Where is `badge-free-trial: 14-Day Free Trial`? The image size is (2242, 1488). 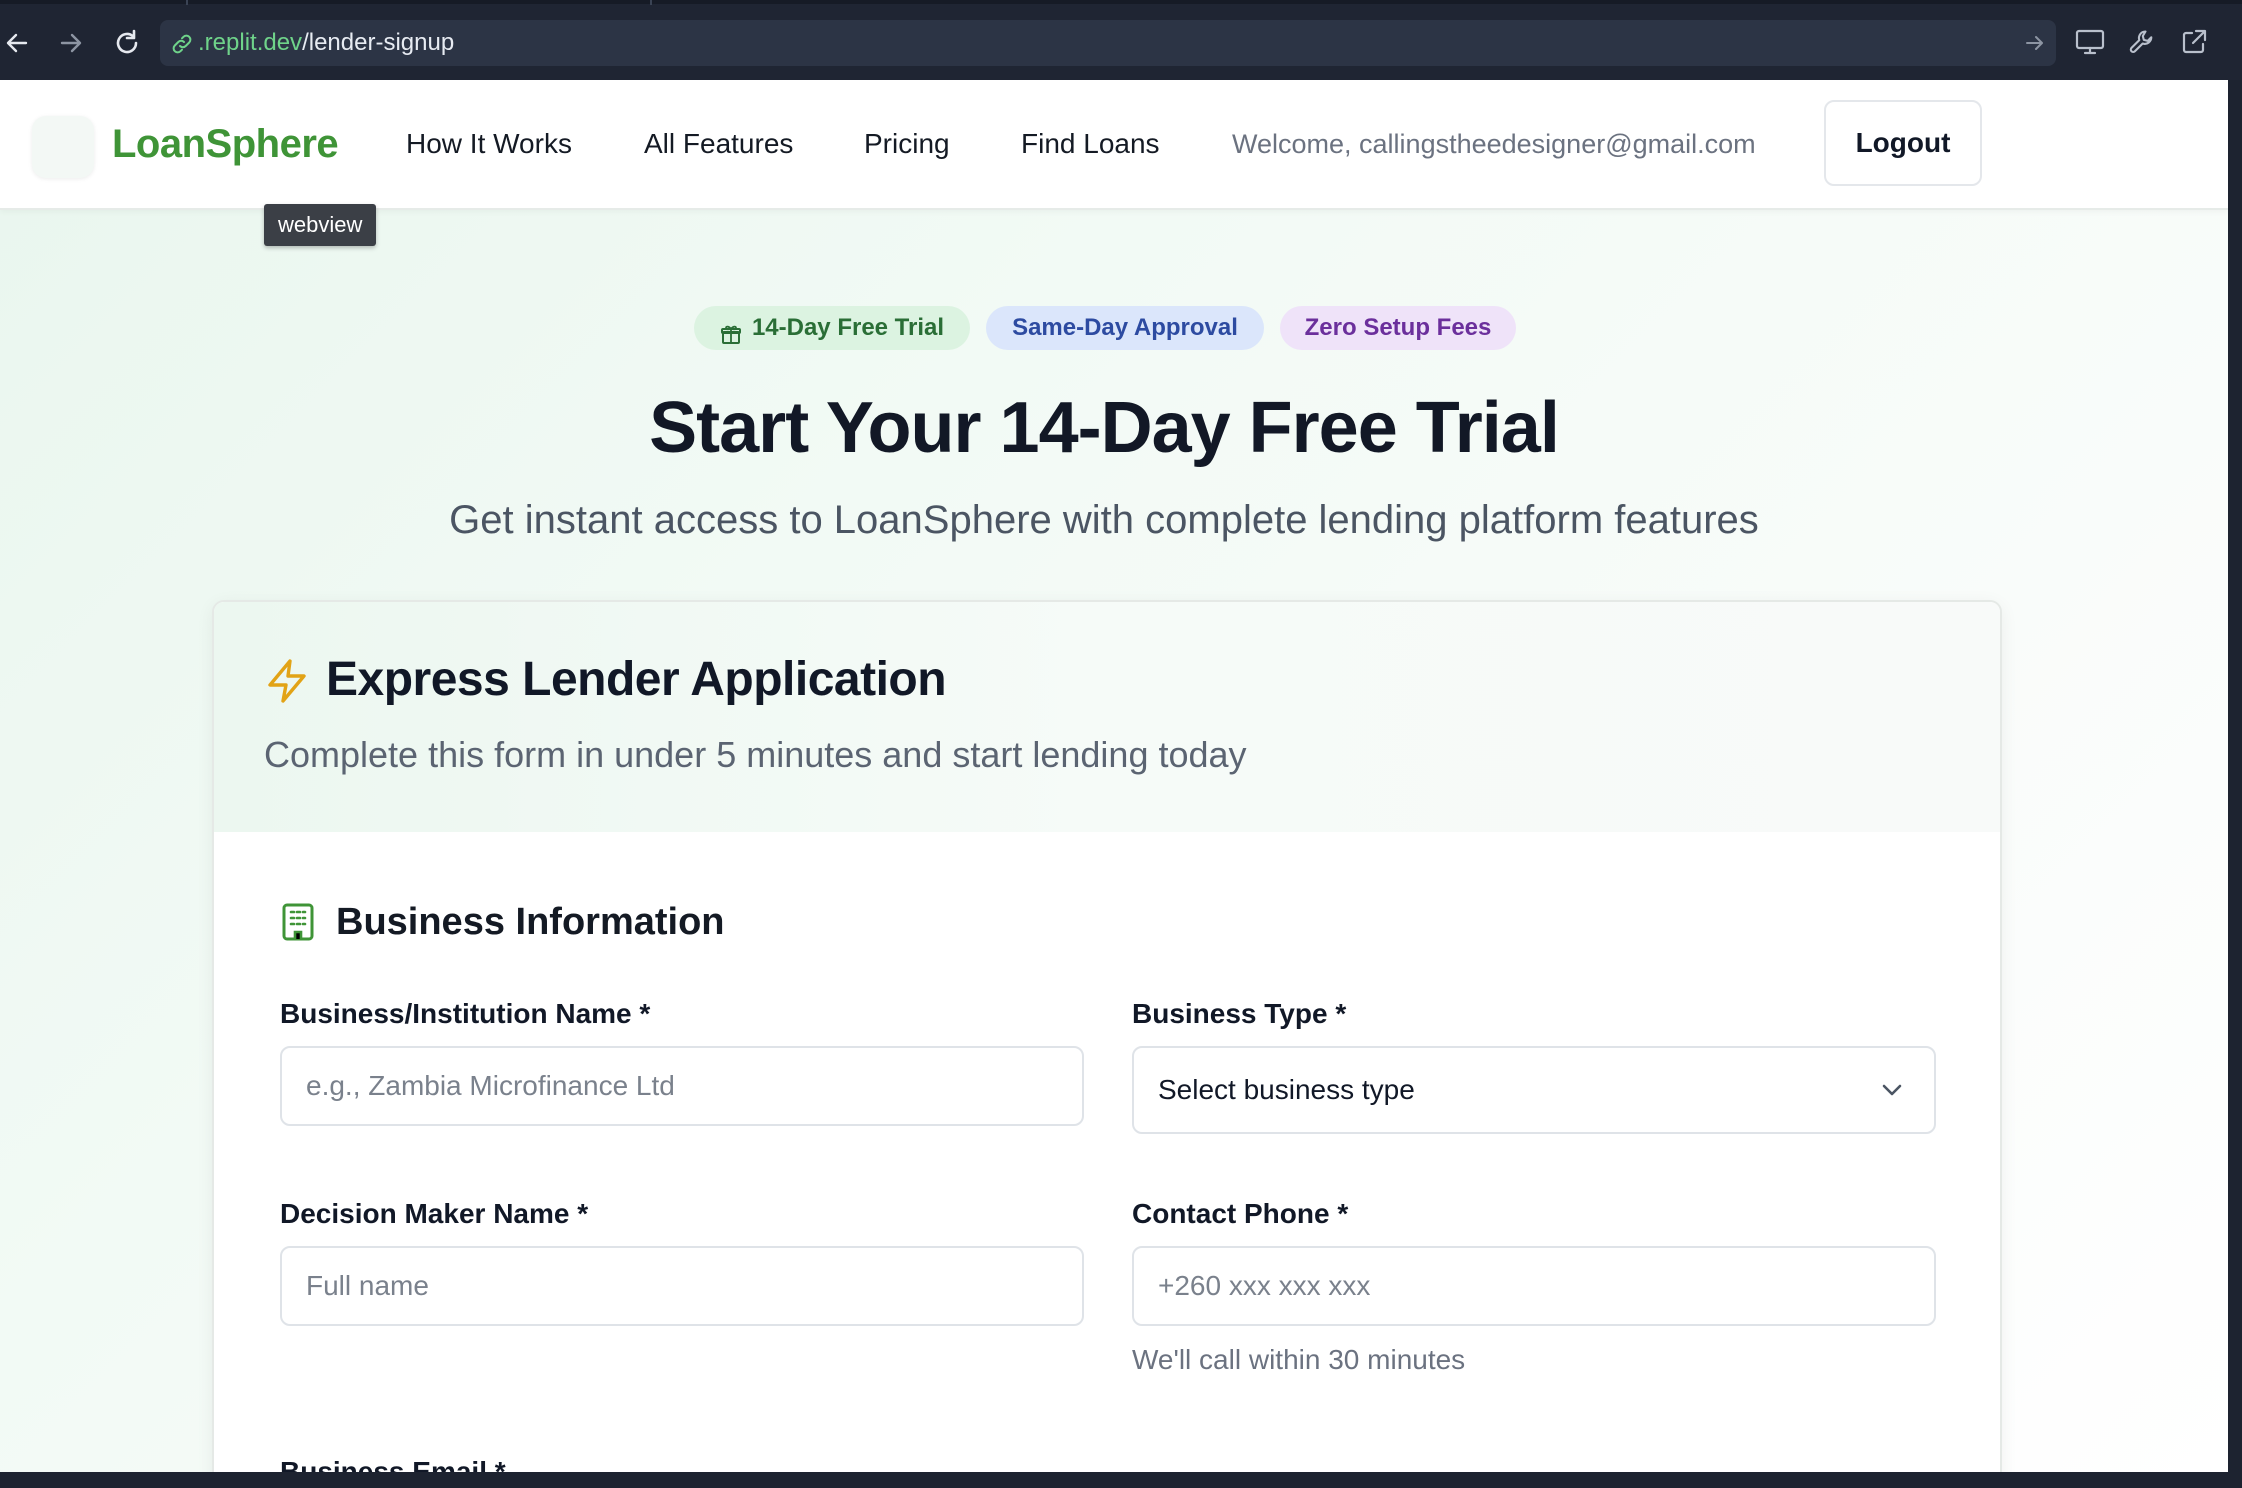 badge-free-trial: 14-Day Free Trial is located at coordinates (832, 328).